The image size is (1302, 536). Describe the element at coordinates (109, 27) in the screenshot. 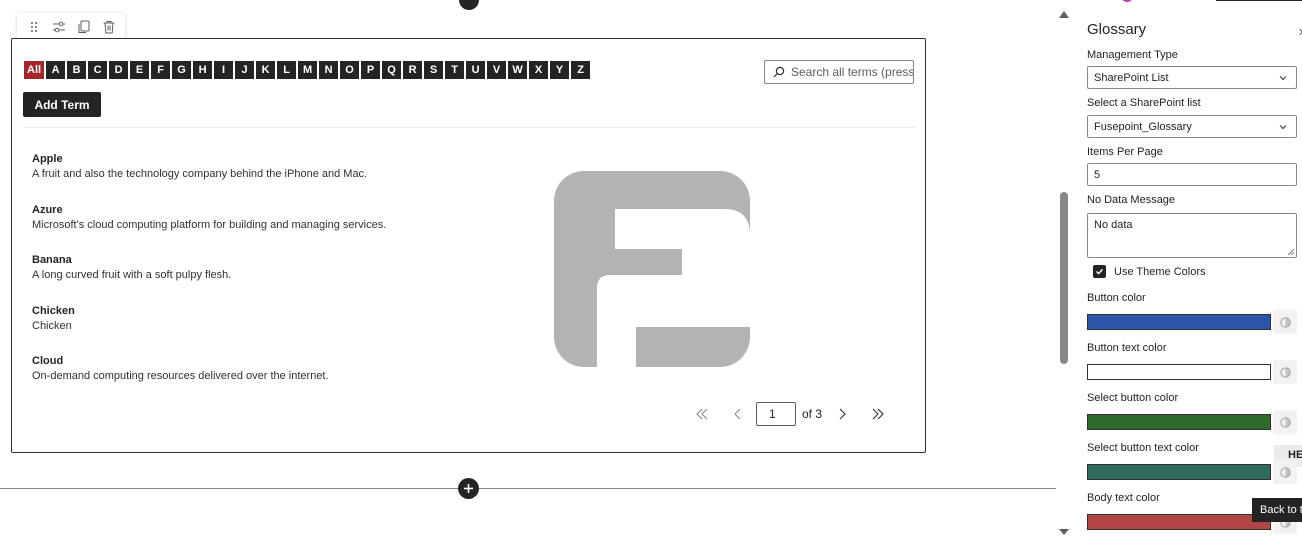

I see `delete-icon` at that location.